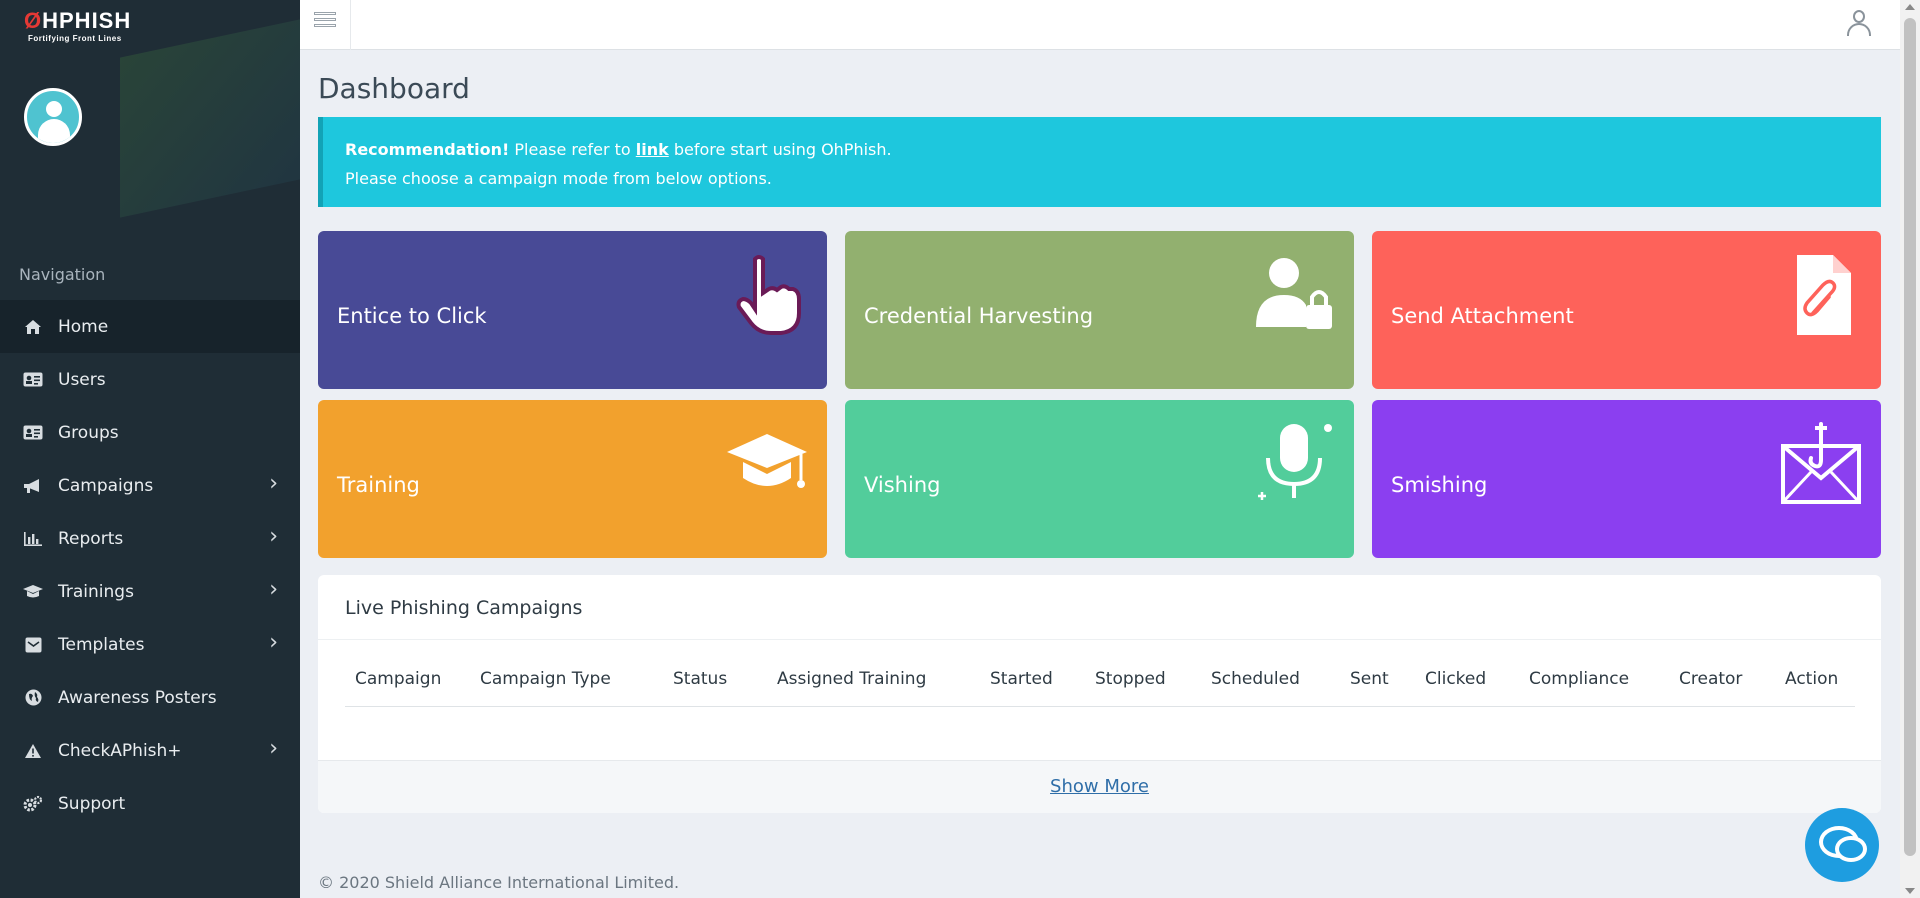  Describe the element at coordinates (1099, 479) in the screenshot. I see `tile-vishing: Vishing` at that location.